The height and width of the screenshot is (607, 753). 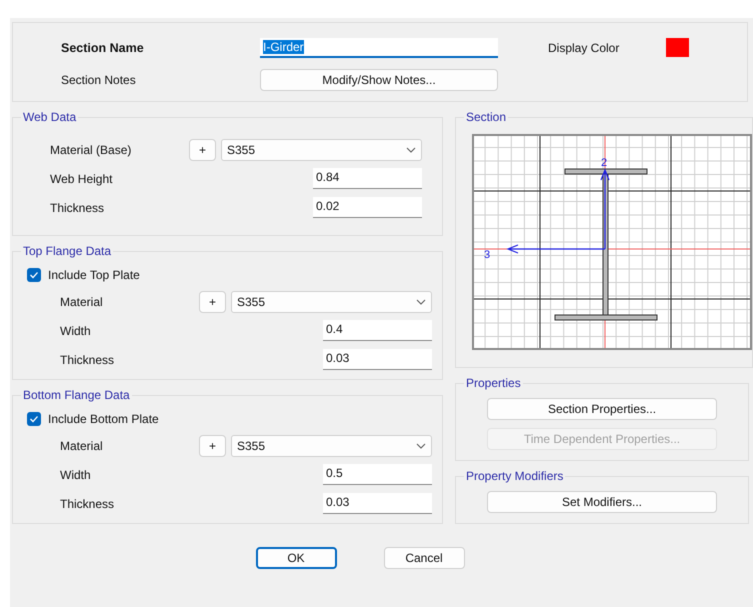 I want to click on input-field: 0.4, so click(x=377, y=330).